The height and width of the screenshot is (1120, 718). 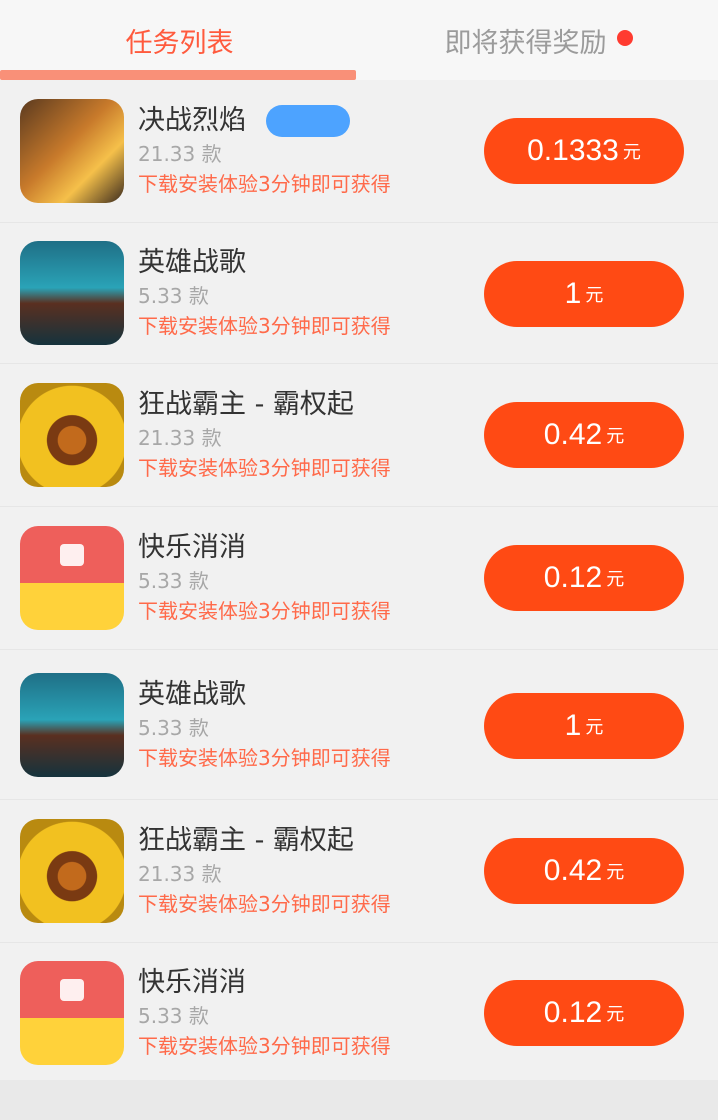 I want to click on game-warrior-icon, so click(x=72, y=151).